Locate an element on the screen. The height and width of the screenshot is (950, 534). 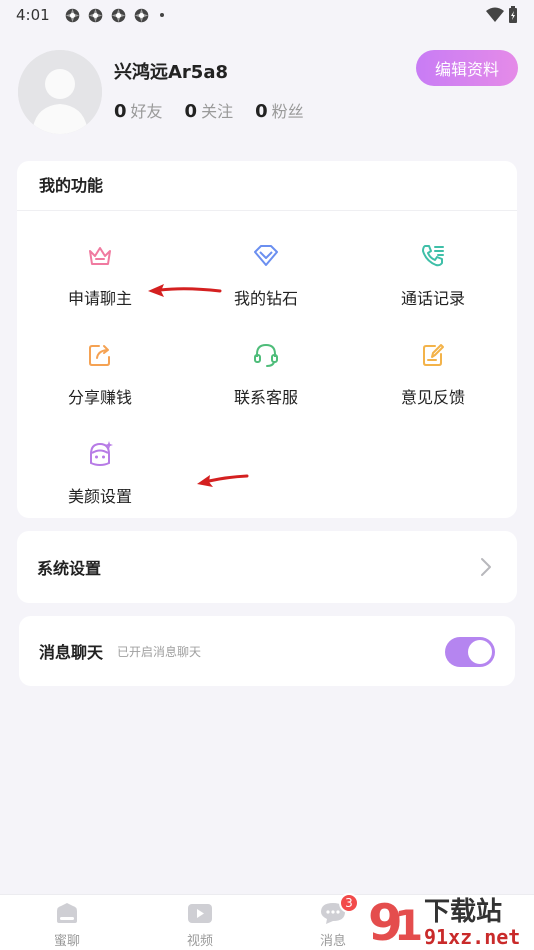
tab-mi-liao: 蜜聊 is located at coordinates (67, 925).